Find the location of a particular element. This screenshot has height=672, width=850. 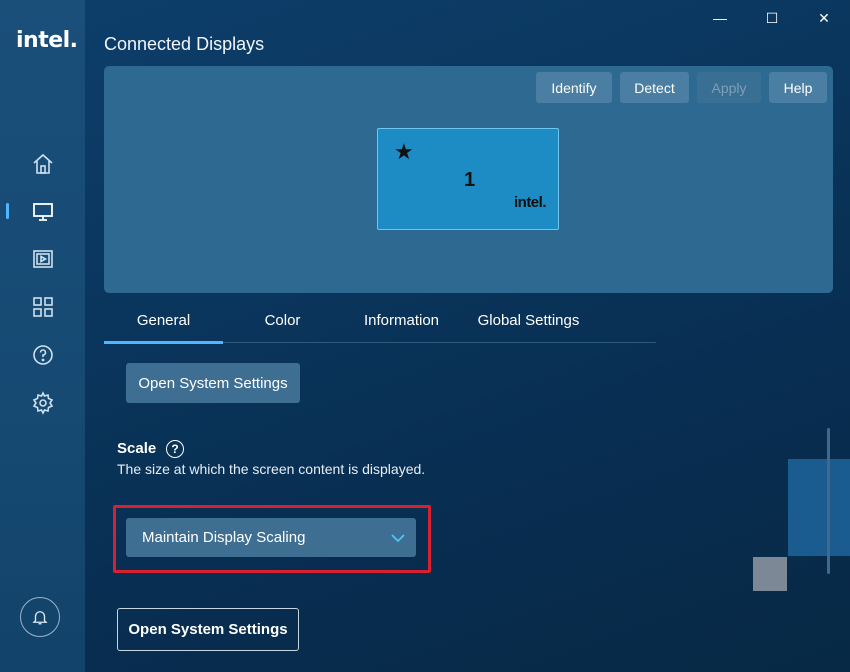

apps-icon is located at coordinates (43, 307).